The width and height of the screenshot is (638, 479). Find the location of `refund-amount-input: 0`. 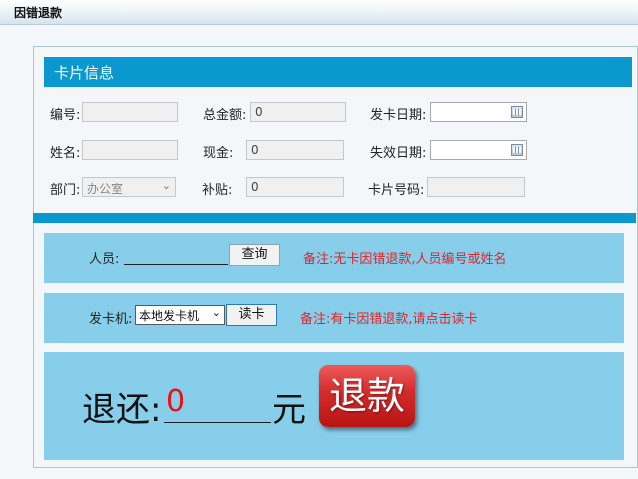

refund-amount-input: 0 is located at coordinates (217, 403).